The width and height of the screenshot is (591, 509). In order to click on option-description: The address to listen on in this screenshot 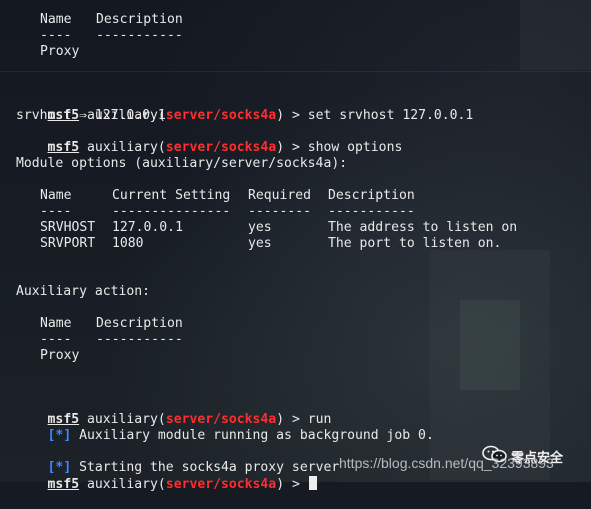, I will do `click(423, 227)`.